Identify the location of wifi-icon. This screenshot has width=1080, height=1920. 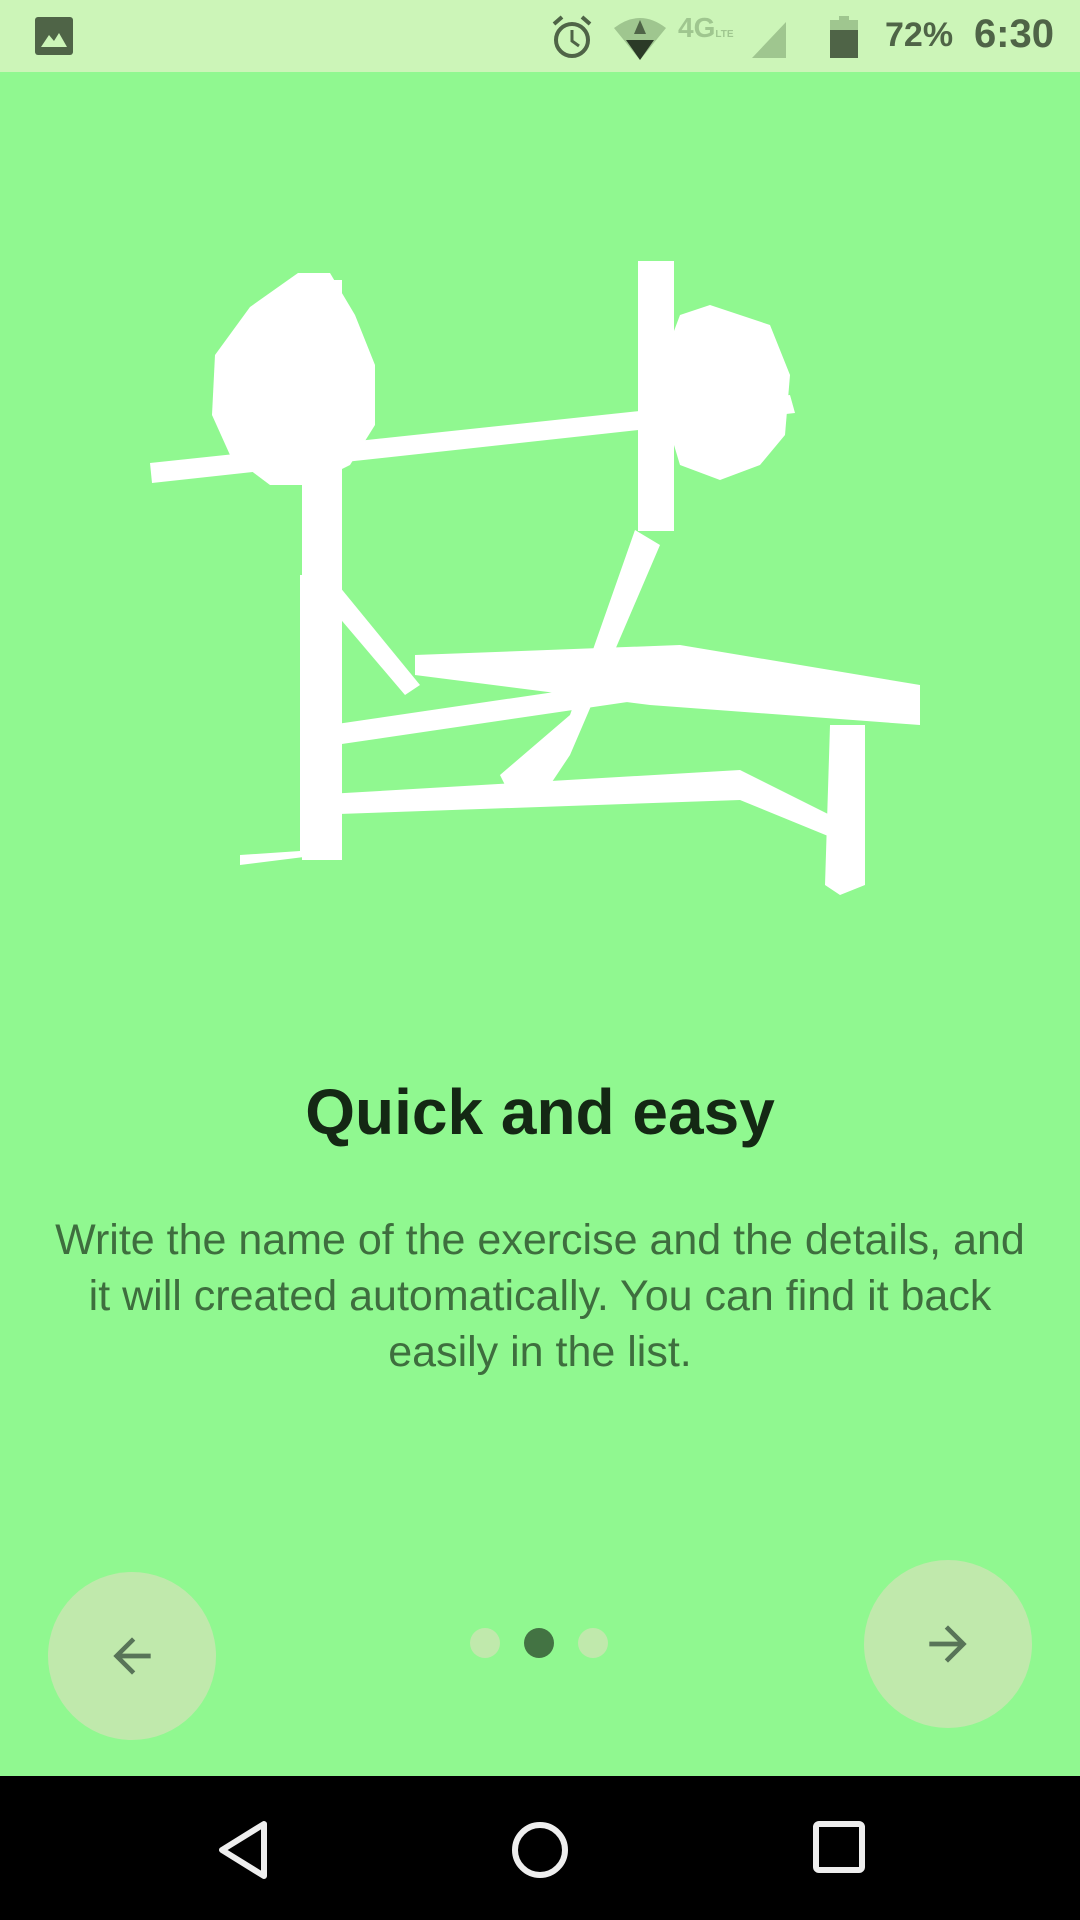
(640, 39).